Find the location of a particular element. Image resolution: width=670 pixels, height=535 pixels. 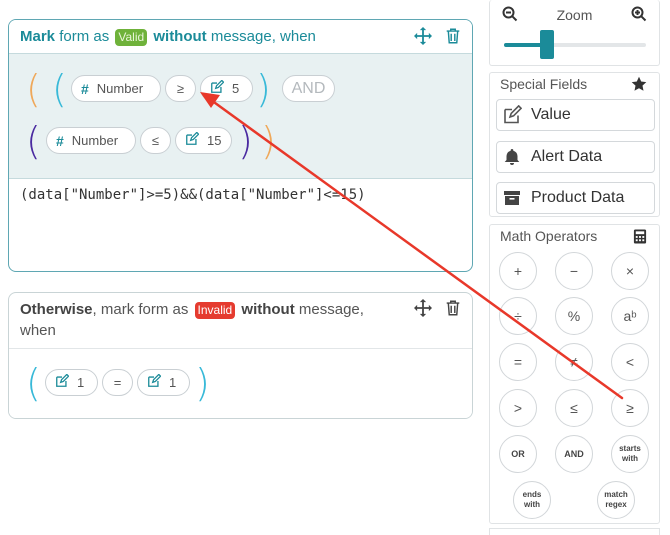

special-fields-title: Special Fields is located at coordinates (544, 84).